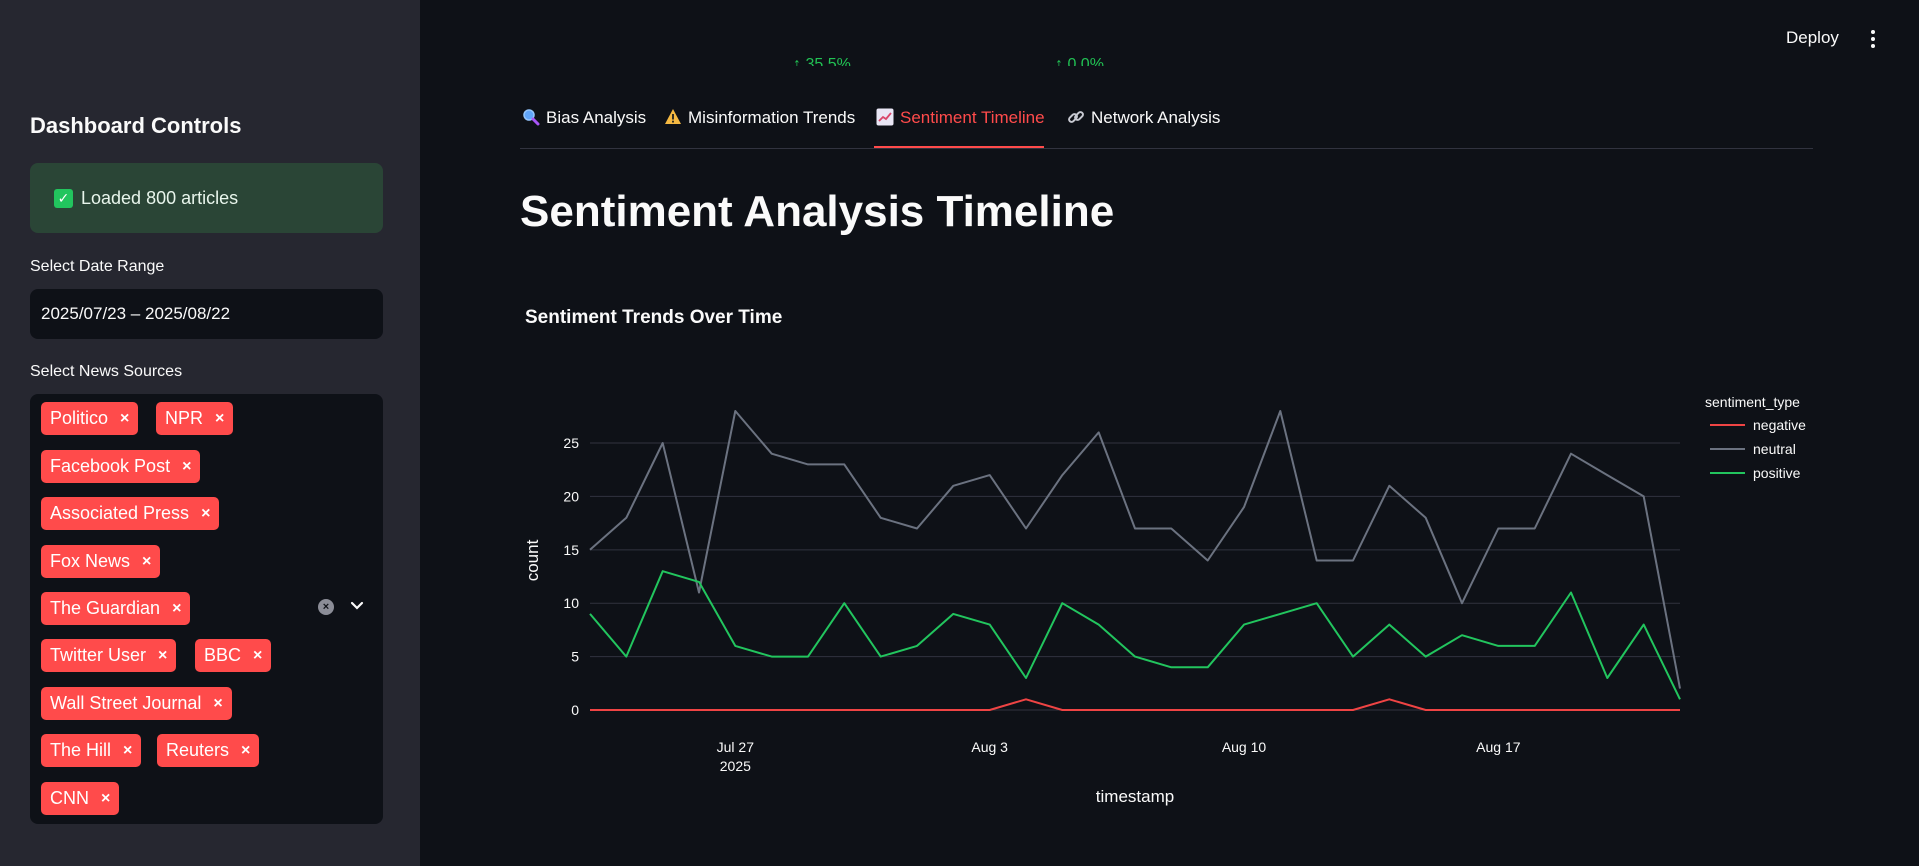 The height and width of the screenshot is (866, 1919). Describe the element at coordinates (989, 747) in the screenshot. I see `x-tick-label: Aug 3` at that location.